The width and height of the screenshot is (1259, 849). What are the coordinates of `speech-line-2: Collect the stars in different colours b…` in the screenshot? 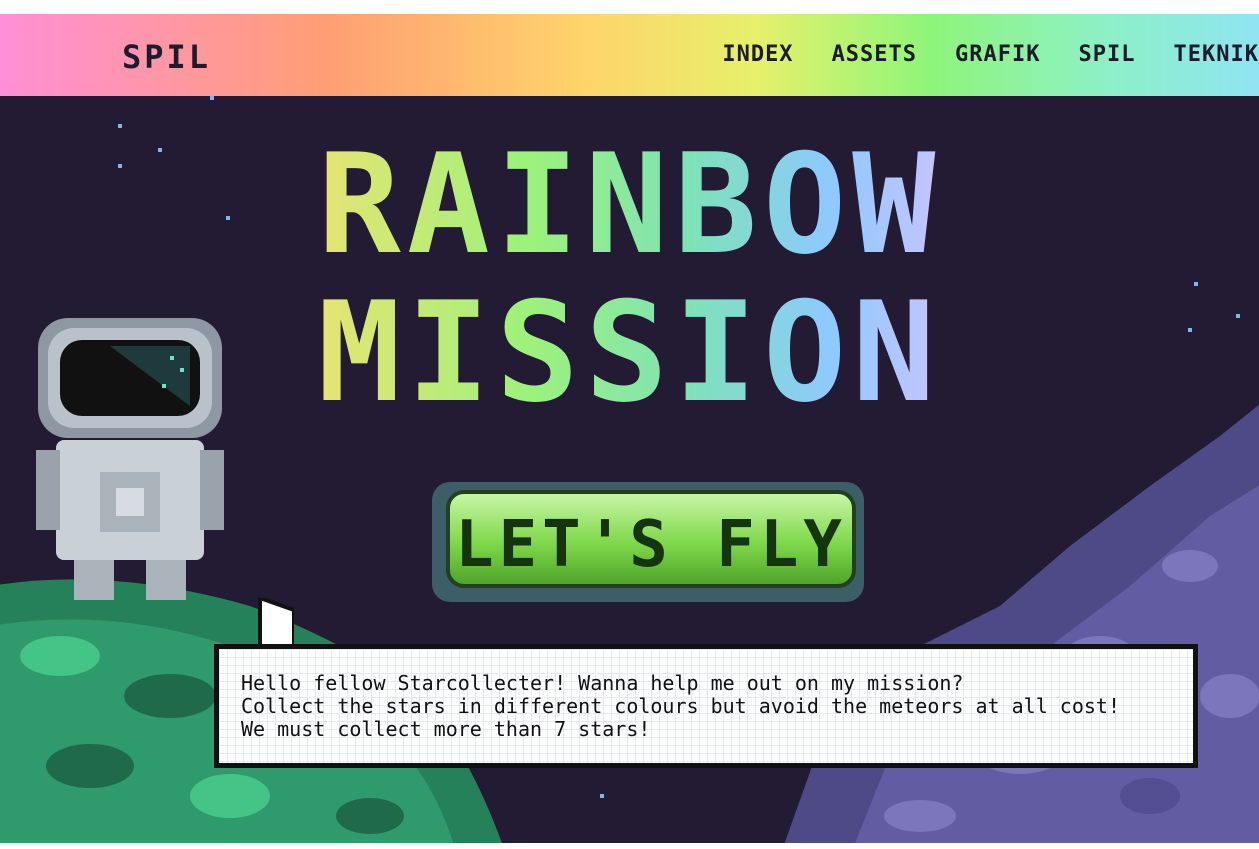 It's located at (680, 706).